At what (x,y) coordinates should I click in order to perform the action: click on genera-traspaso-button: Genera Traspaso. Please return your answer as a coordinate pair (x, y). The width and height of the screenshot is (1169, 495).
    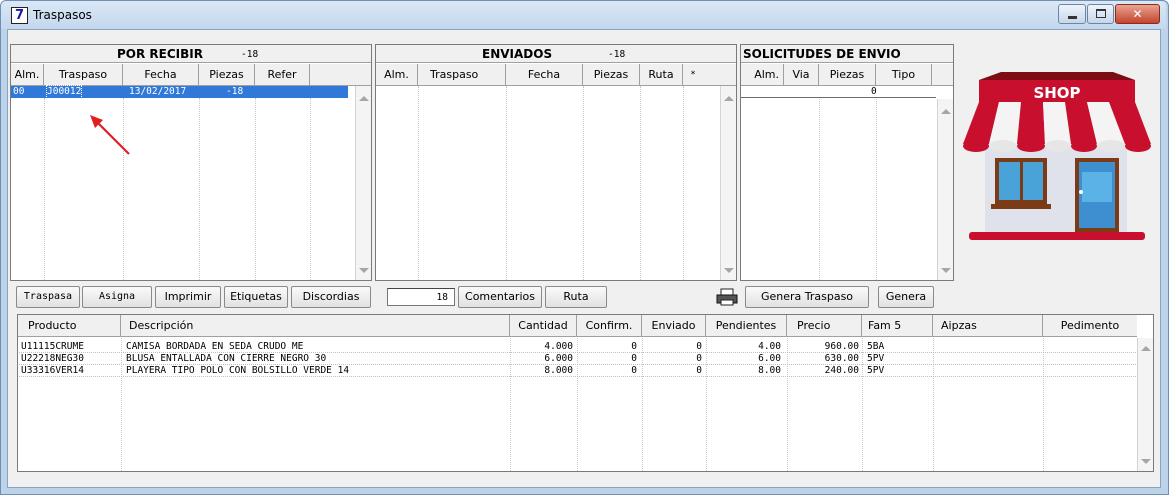
    Looking at the image, I should click on (807, 297).